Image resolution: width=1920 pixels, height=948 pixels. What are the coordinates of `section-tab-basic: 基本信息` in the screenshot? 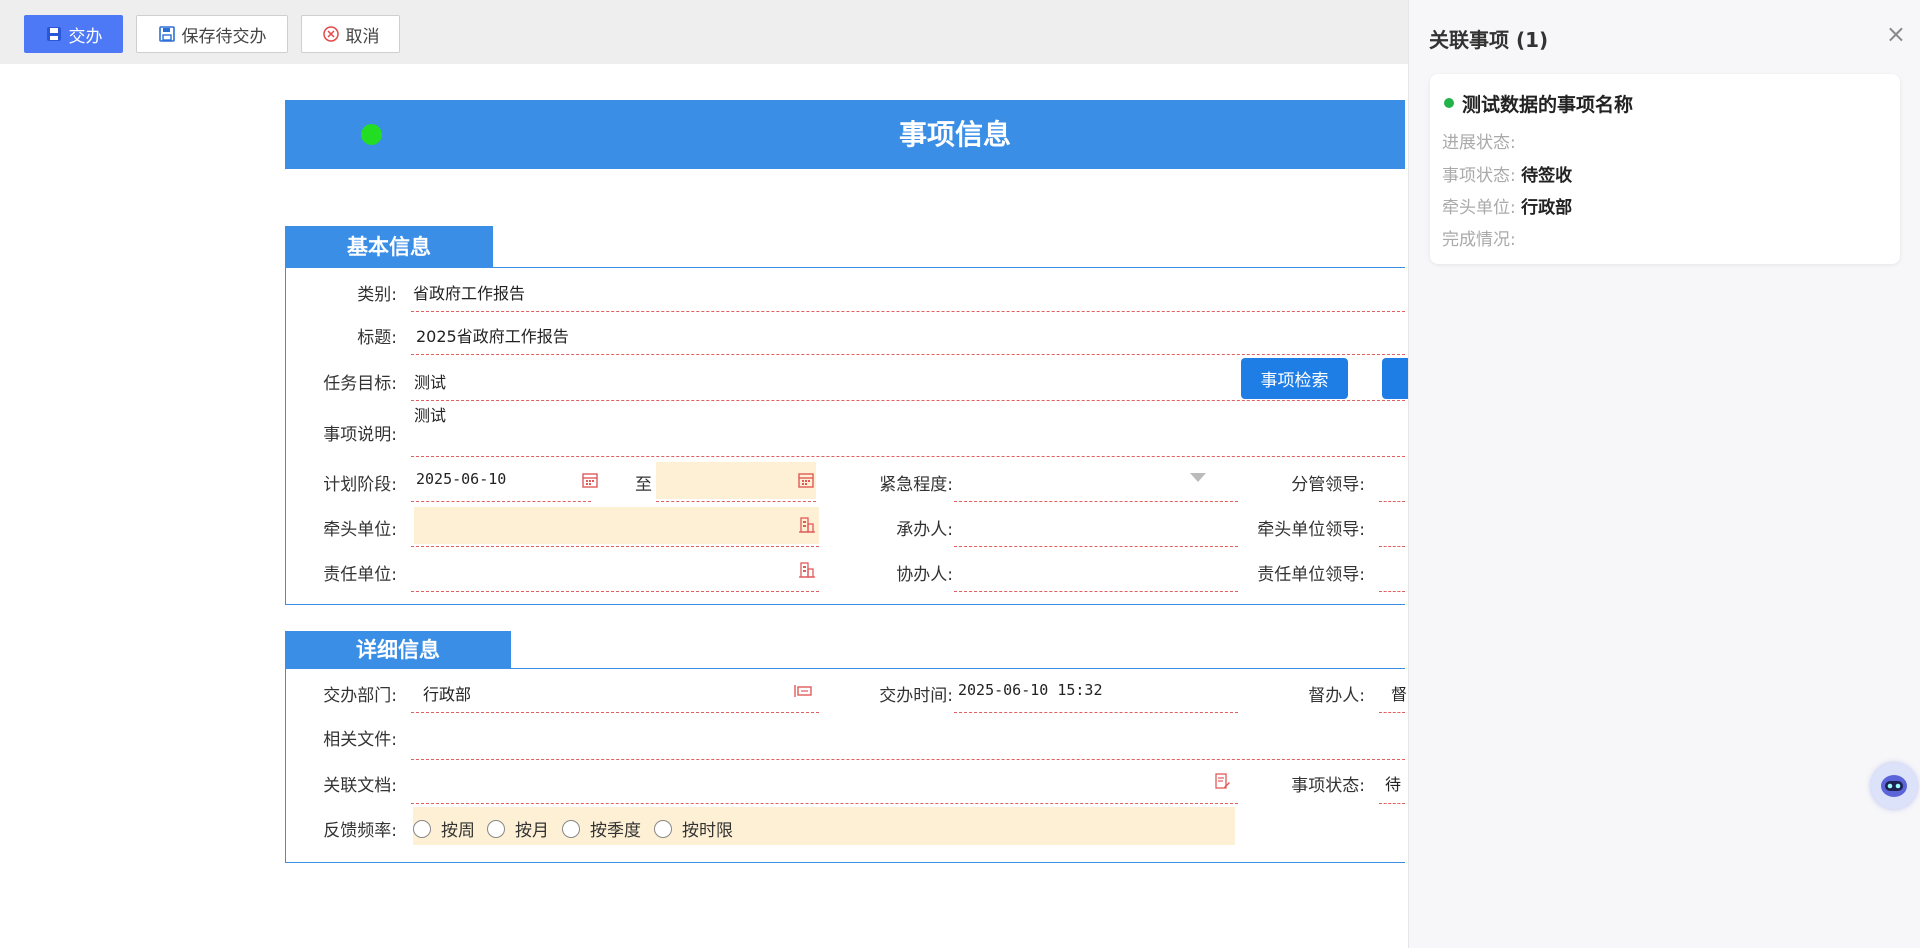 It's located at (389, 247).